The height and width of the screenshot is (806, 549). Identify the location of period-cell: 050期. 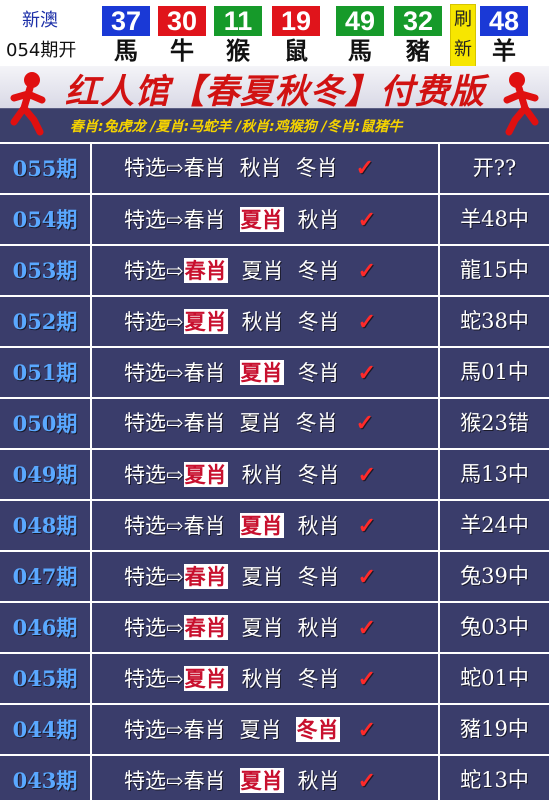
(46, 423).